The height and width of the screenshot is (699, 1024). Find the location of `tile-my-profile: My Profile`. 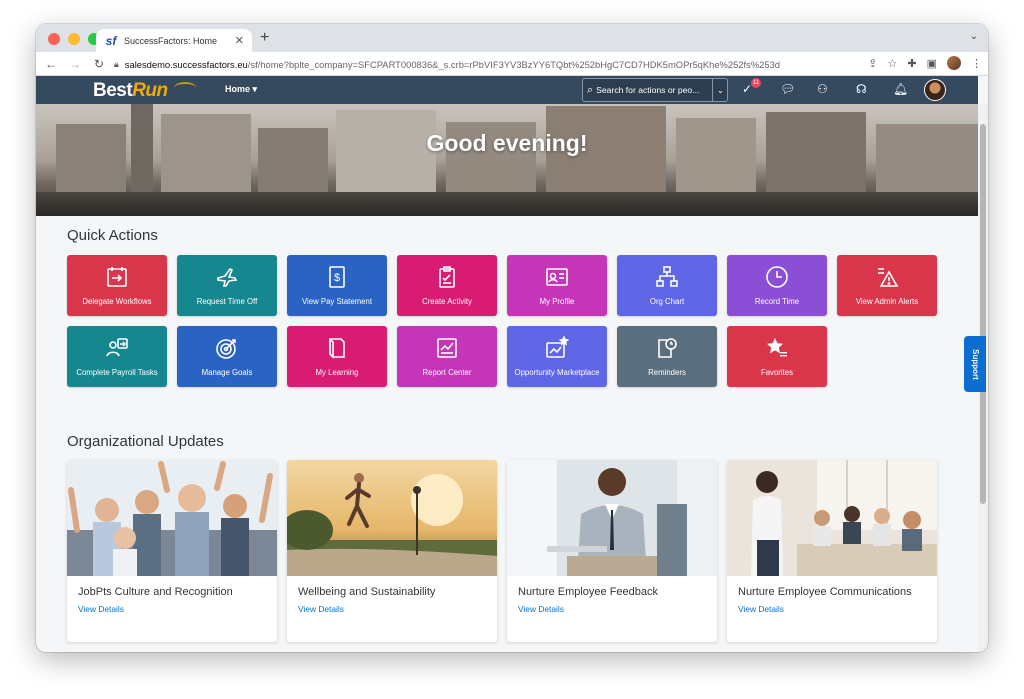

tile-my-profile: My Profile is located at coordinates (557, 285).